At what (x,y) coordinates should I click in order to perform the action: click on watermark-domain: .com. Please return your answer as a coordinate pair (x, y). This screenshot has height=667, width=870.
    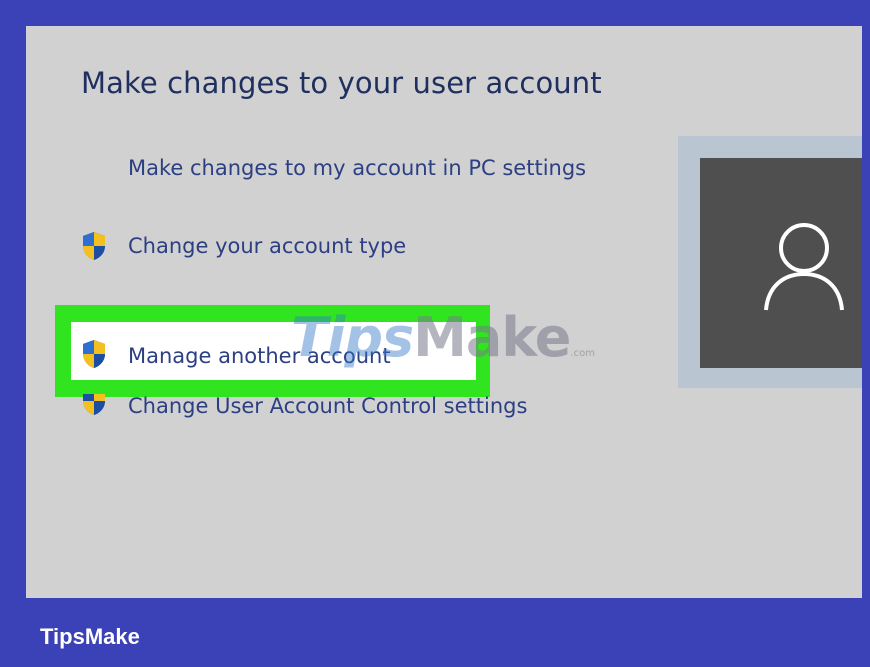
    Looking at the image, I should click on (582, 353).